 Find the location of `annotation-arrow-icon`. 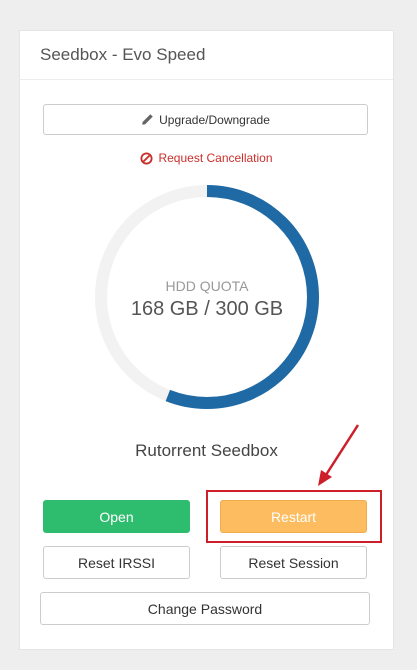

annotation-arrow-icon is located at coordinates (339, 455).